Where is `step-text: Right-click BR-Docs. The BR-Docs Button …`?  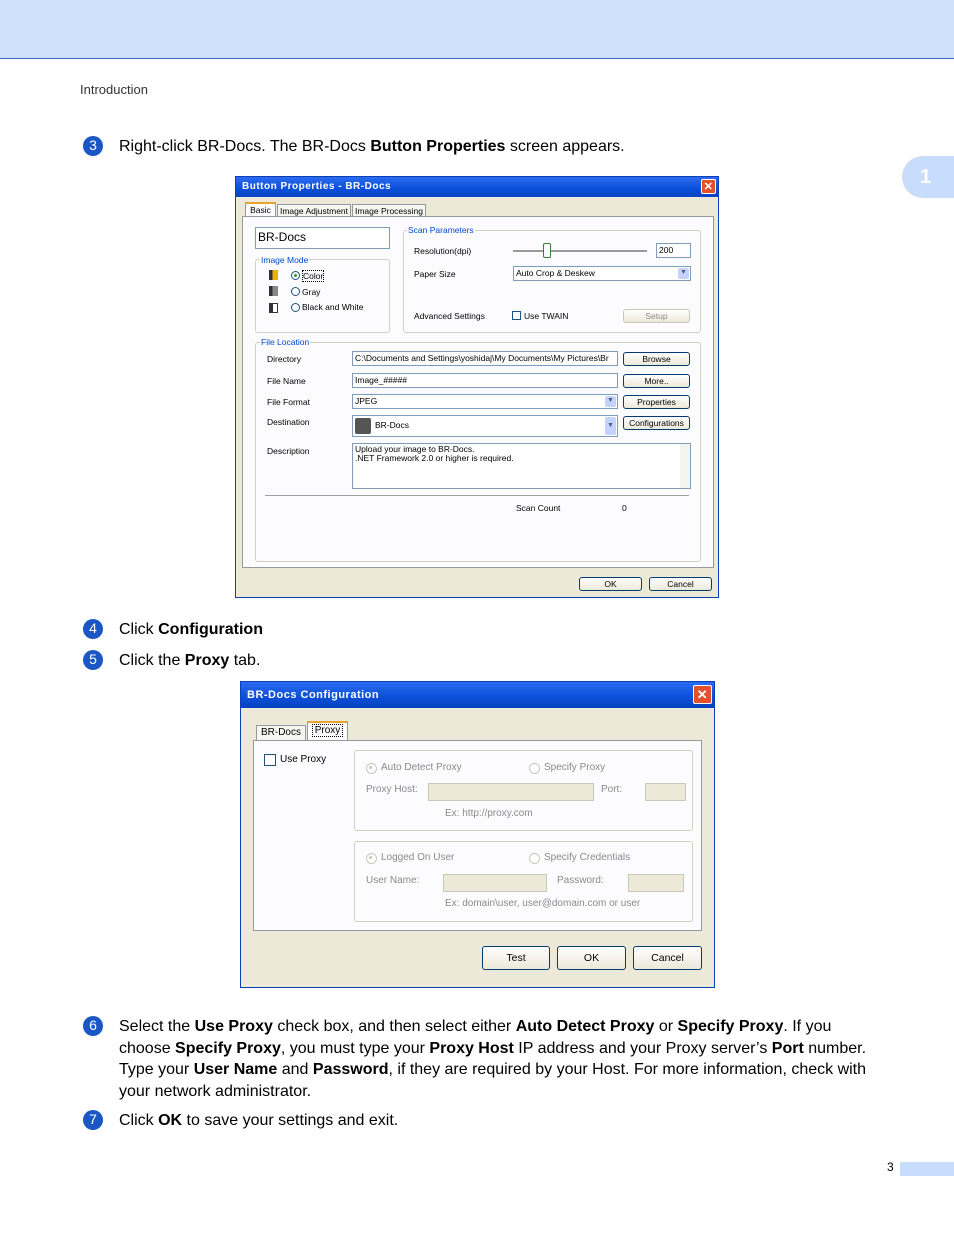 step-text: Right-click BR-Docs. The BR-Docs Button … is located at coordinates (372, 146).